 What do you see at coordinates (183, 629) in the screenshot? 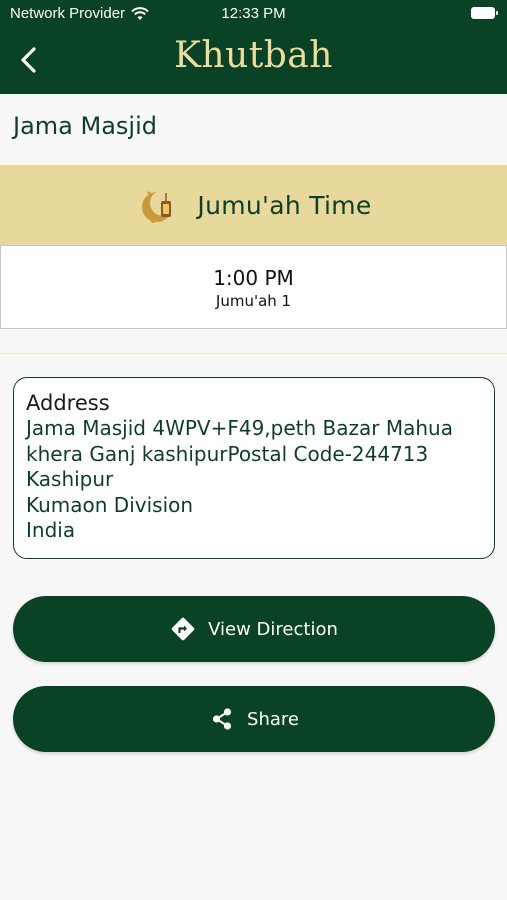
I see `directions-icon` at bounding box center [183, 629].